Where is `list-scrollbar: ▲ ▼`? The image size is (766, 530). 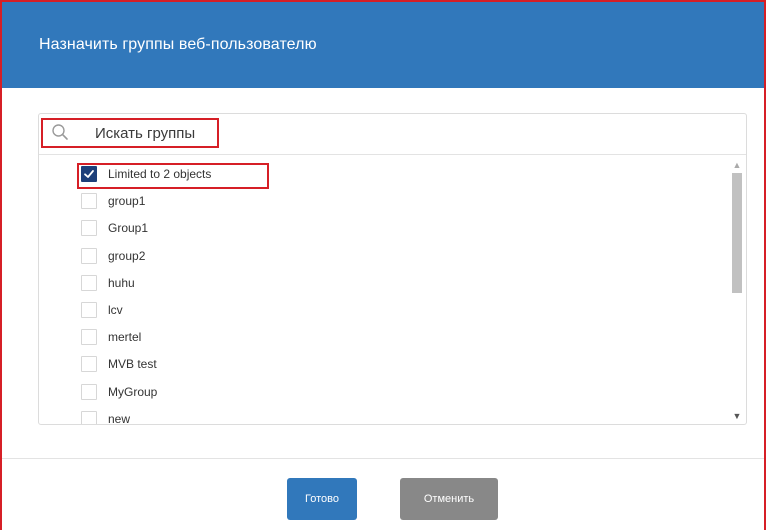
list-scrollbar: ▲ ▼ is located at coordinates (737, 290).